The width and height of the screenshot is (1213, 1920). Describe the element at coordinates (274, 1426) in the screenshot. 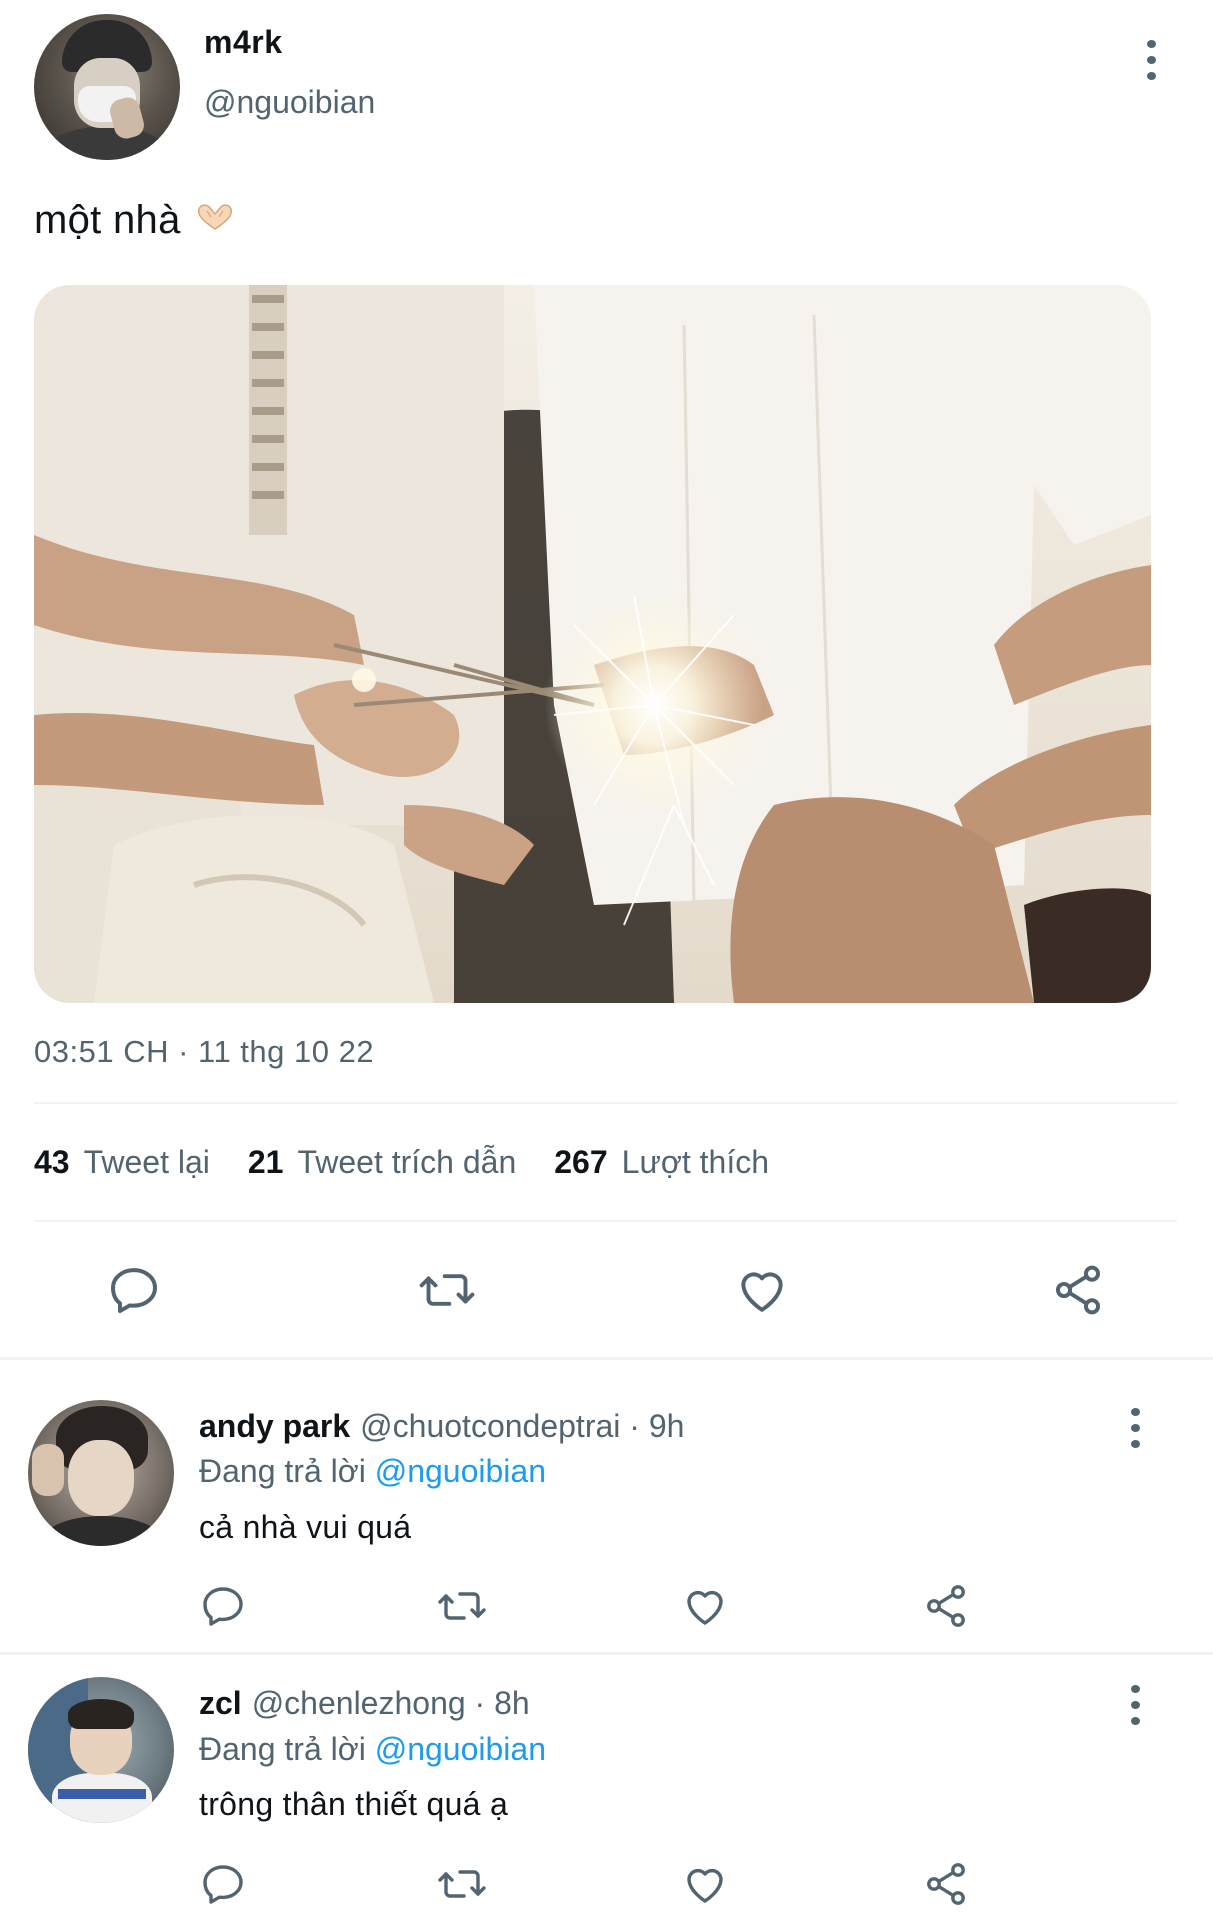

I see `reply-display-name: andy park` at that location.